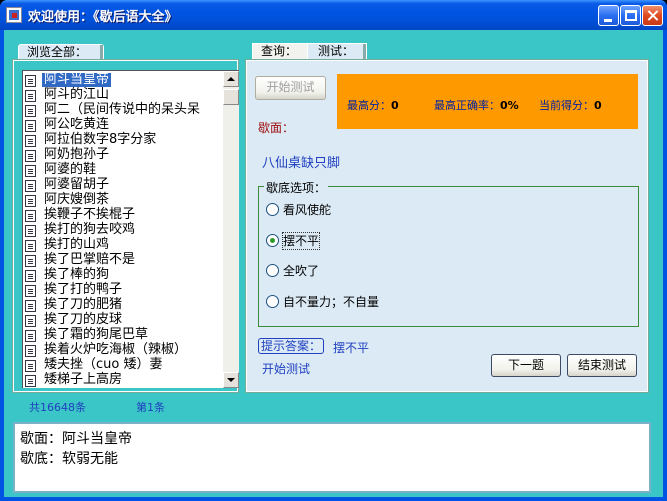  I want to click on detail-line-answer: 歇底：软弱无能, so click(69, 459).